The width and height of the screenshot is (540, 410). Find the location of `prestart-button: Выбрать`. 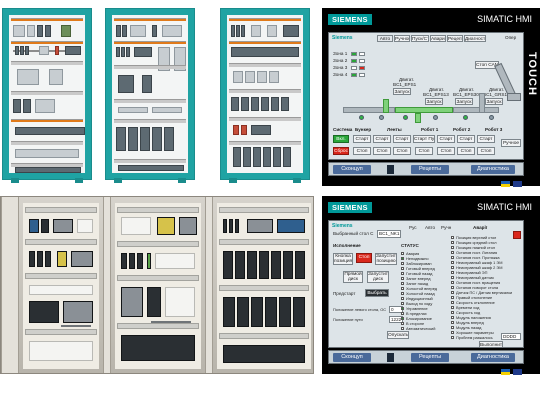

prestart-button: Выбрать is located at coordinates (377, 293).